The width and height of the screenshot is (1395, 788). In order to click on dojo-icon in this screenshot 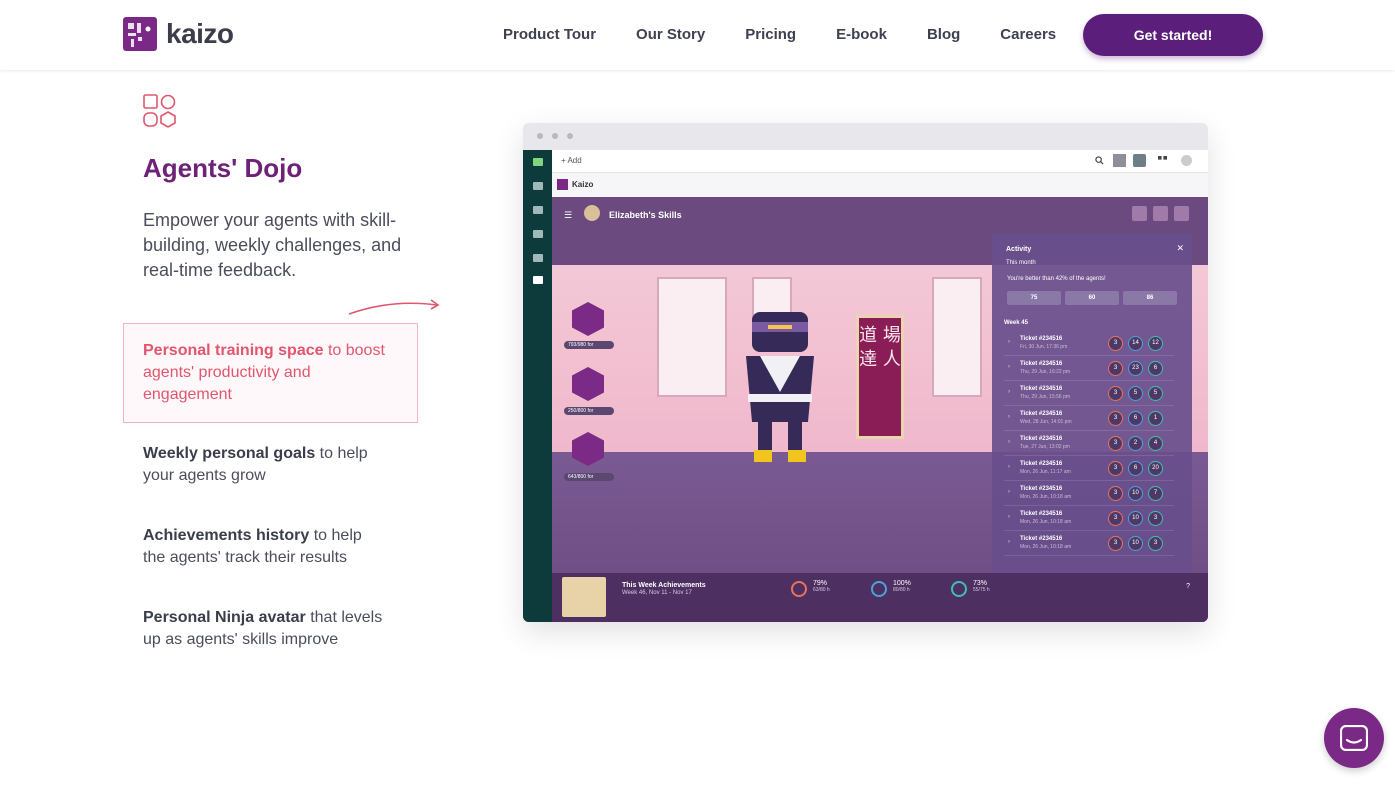, I will do `click(538, 280)`.